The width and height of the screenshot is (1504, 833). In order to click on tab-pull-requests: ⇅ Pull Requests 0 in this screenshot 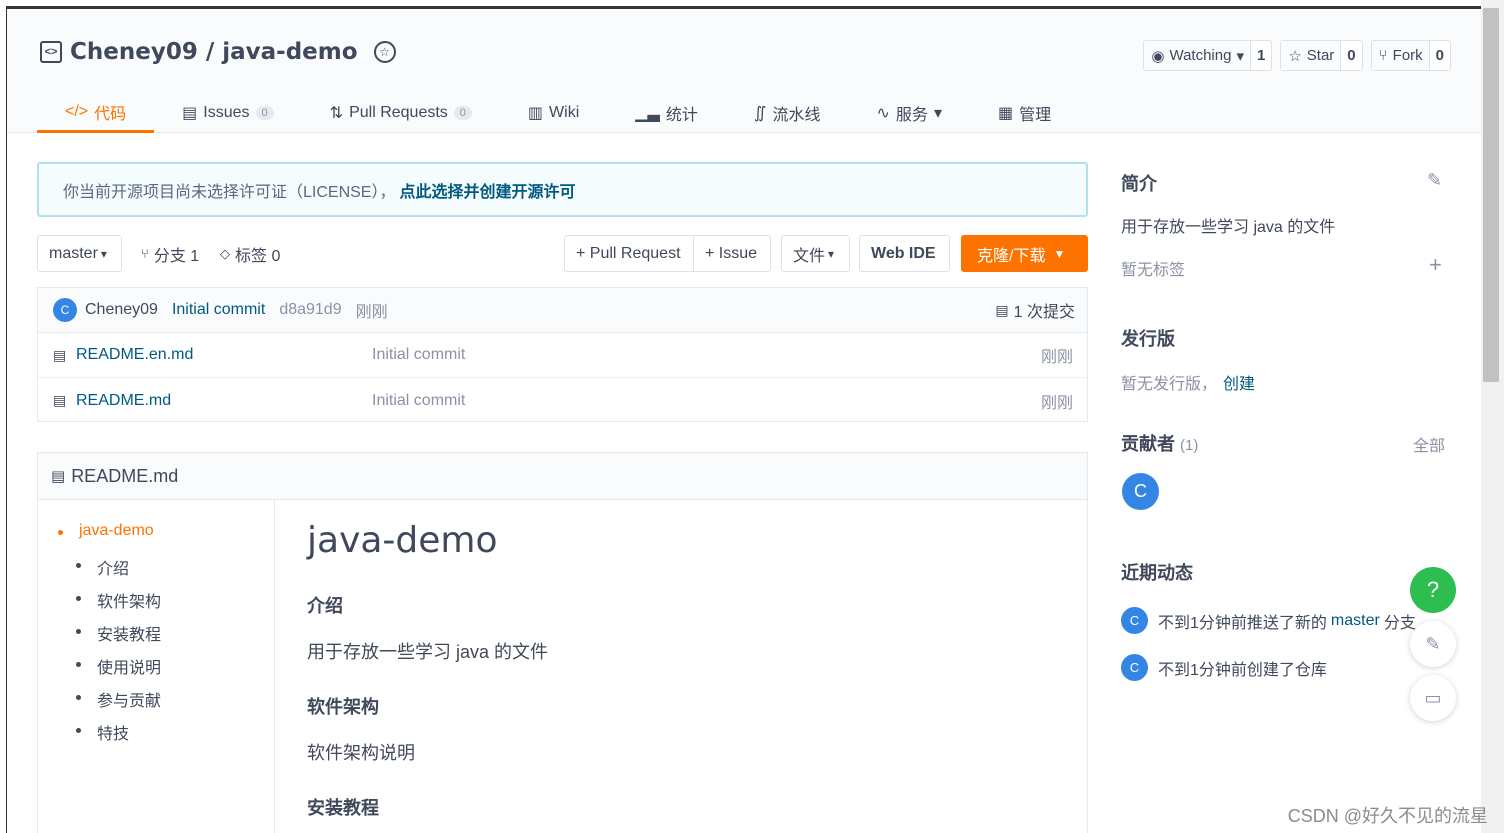, I will do `click(401, 113)`.